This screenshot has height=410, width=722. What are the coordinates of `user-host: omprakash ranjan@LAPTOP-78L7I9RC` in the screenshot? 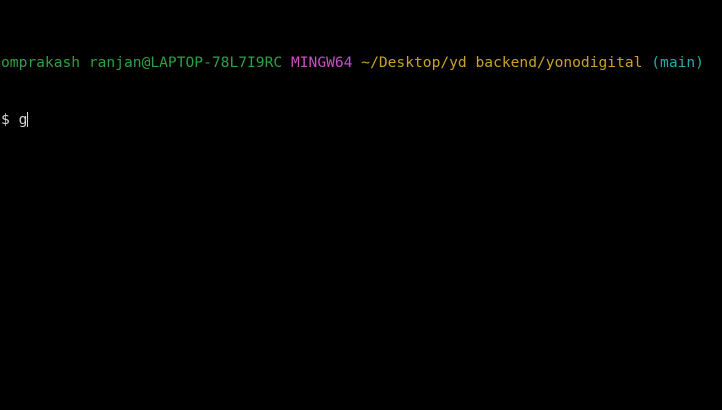 It's located at (142, 62).